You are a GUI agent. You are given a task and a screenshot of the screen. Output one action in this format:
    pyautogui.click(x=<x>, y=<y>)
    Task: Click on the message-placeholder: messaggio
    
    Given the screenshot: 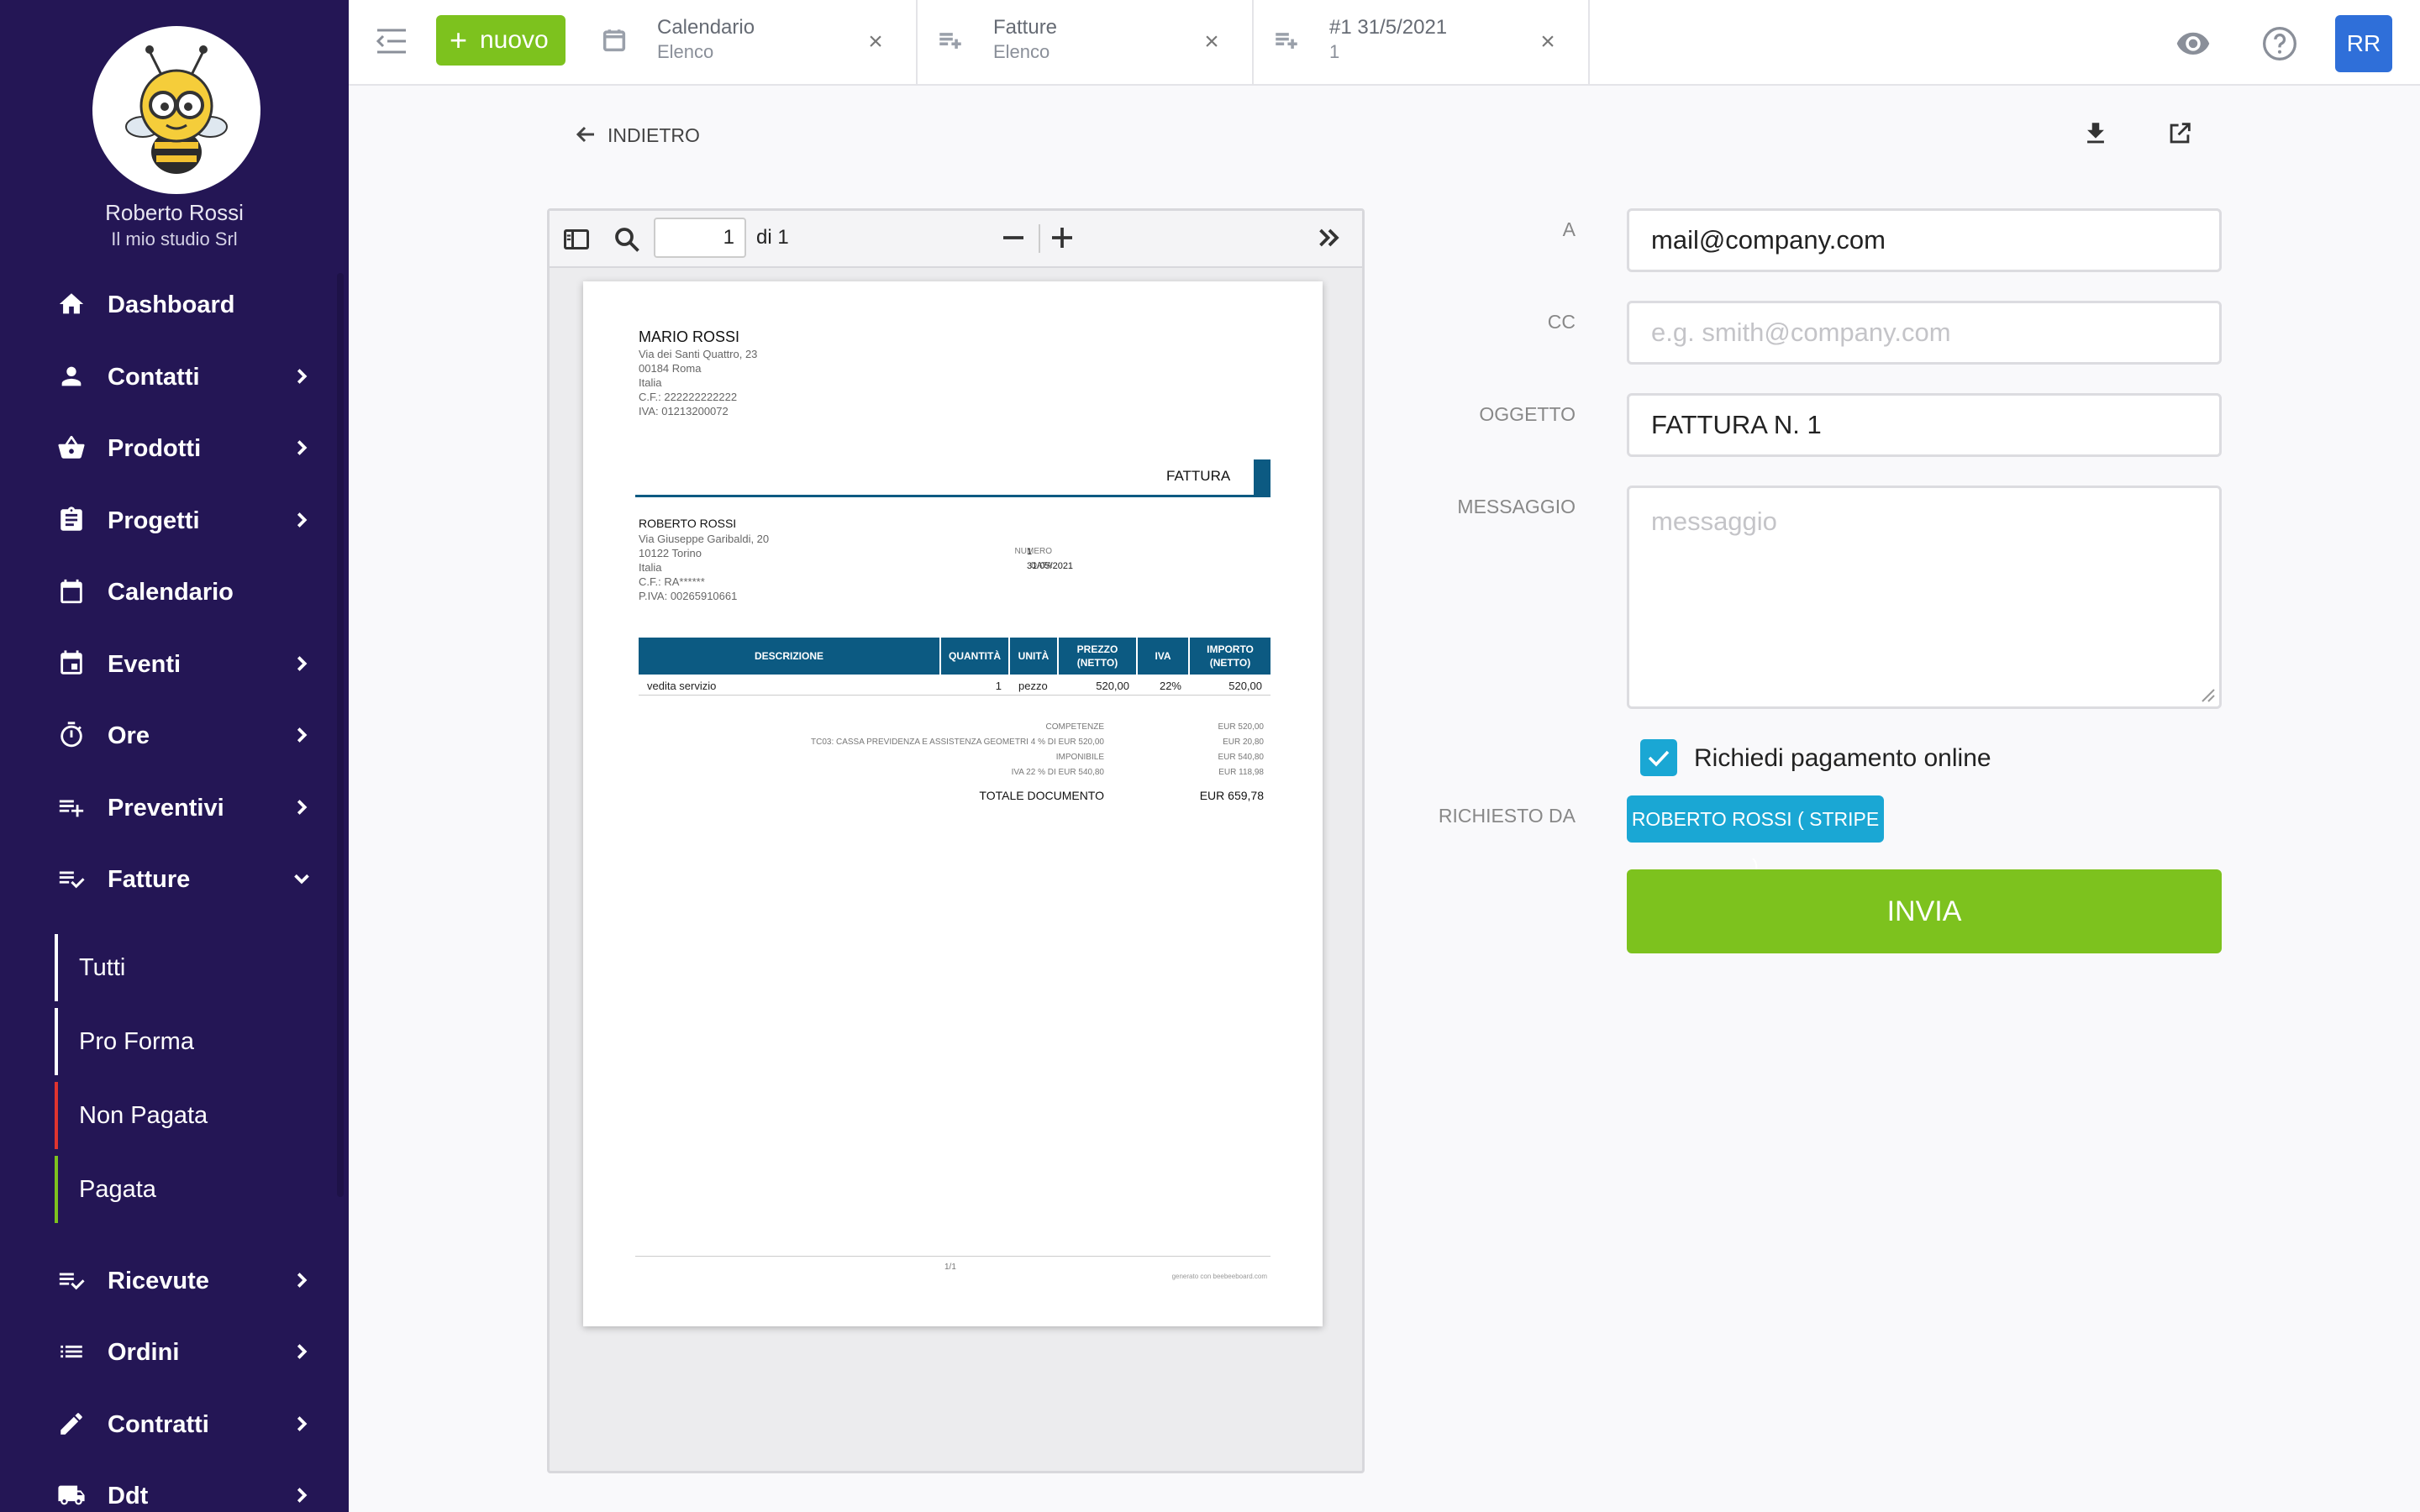 What is the action you would take?
    pyautogui.click(x=1714, y=521)
    